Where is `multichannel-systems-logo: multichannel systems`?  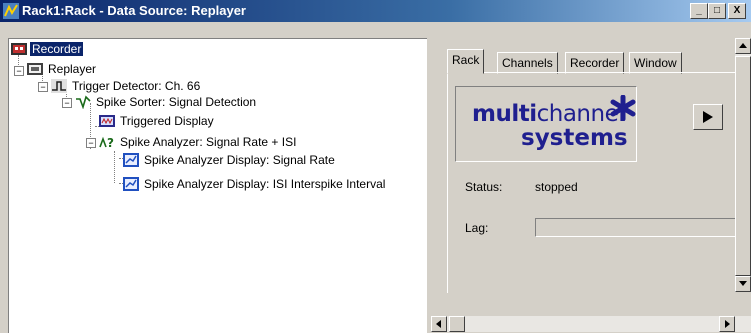
multichannel-systems-logo: multichannel systems is located at coordinates (546, 124).